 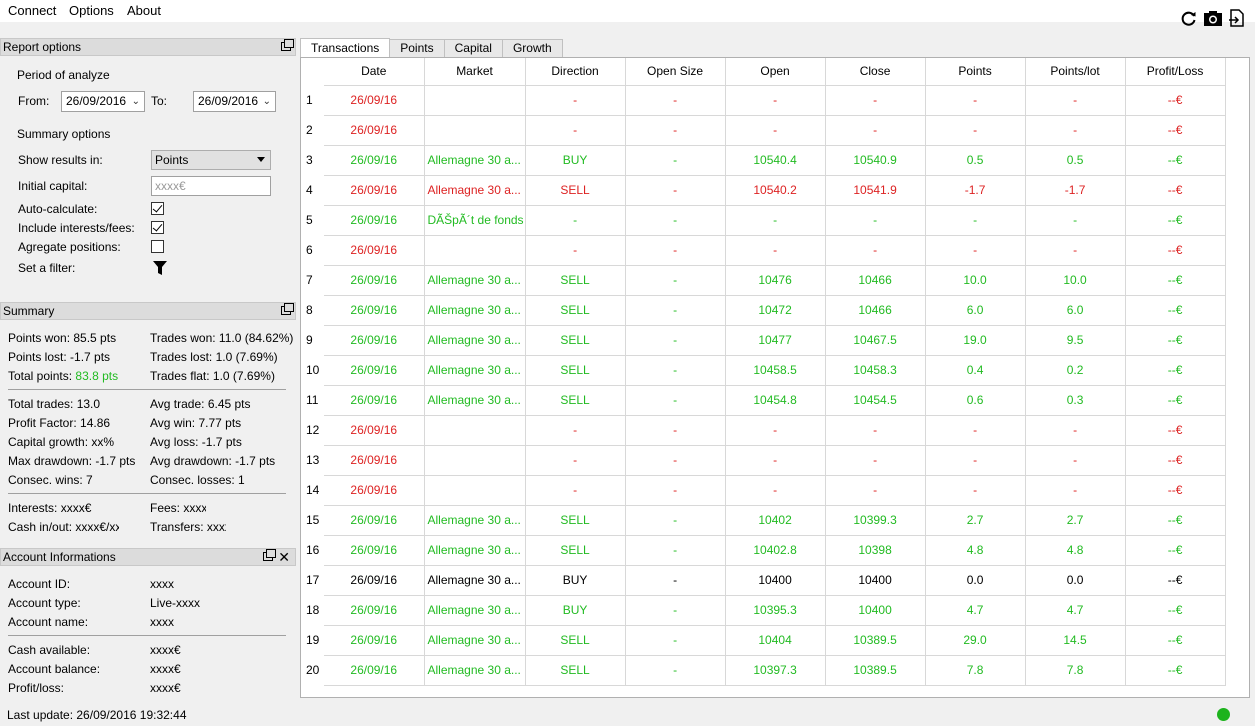 I want to click on divider, so click(x=147, y=389).